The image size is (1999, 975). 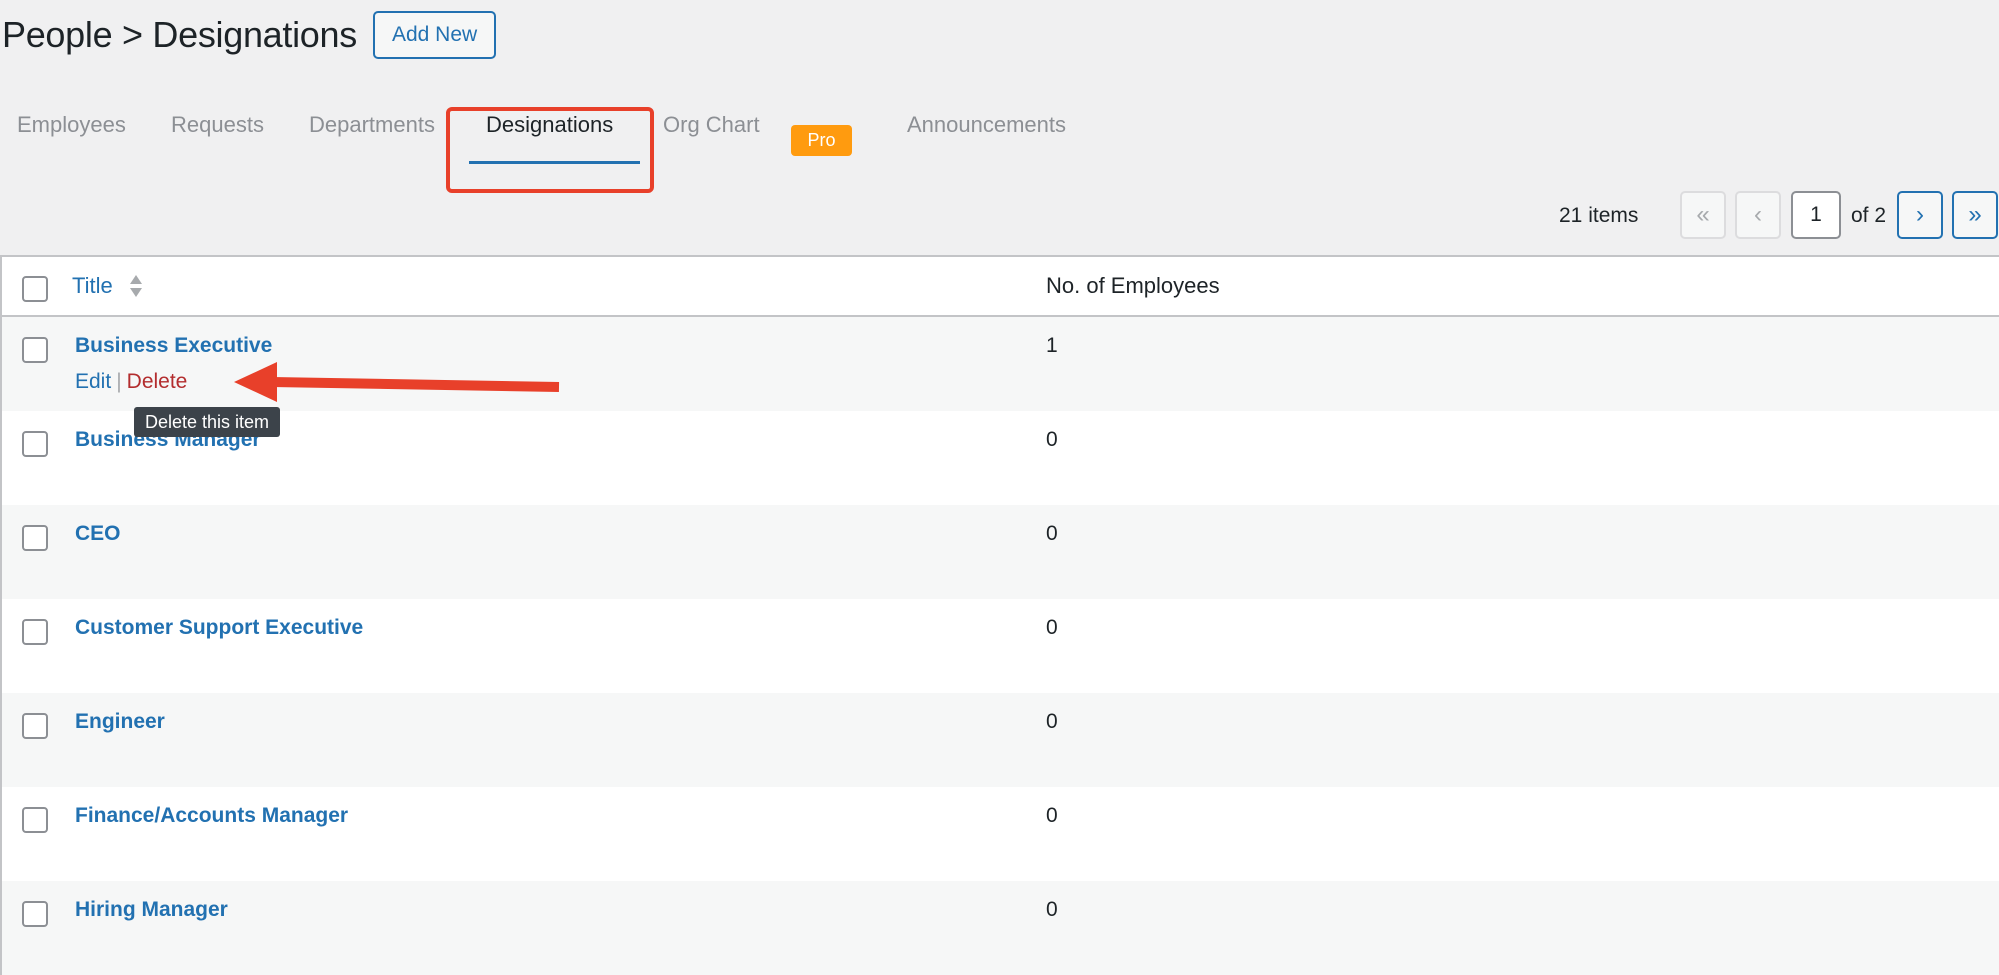 I want to click on page-header: People > Designations Add New, so click(x=248, y=35).